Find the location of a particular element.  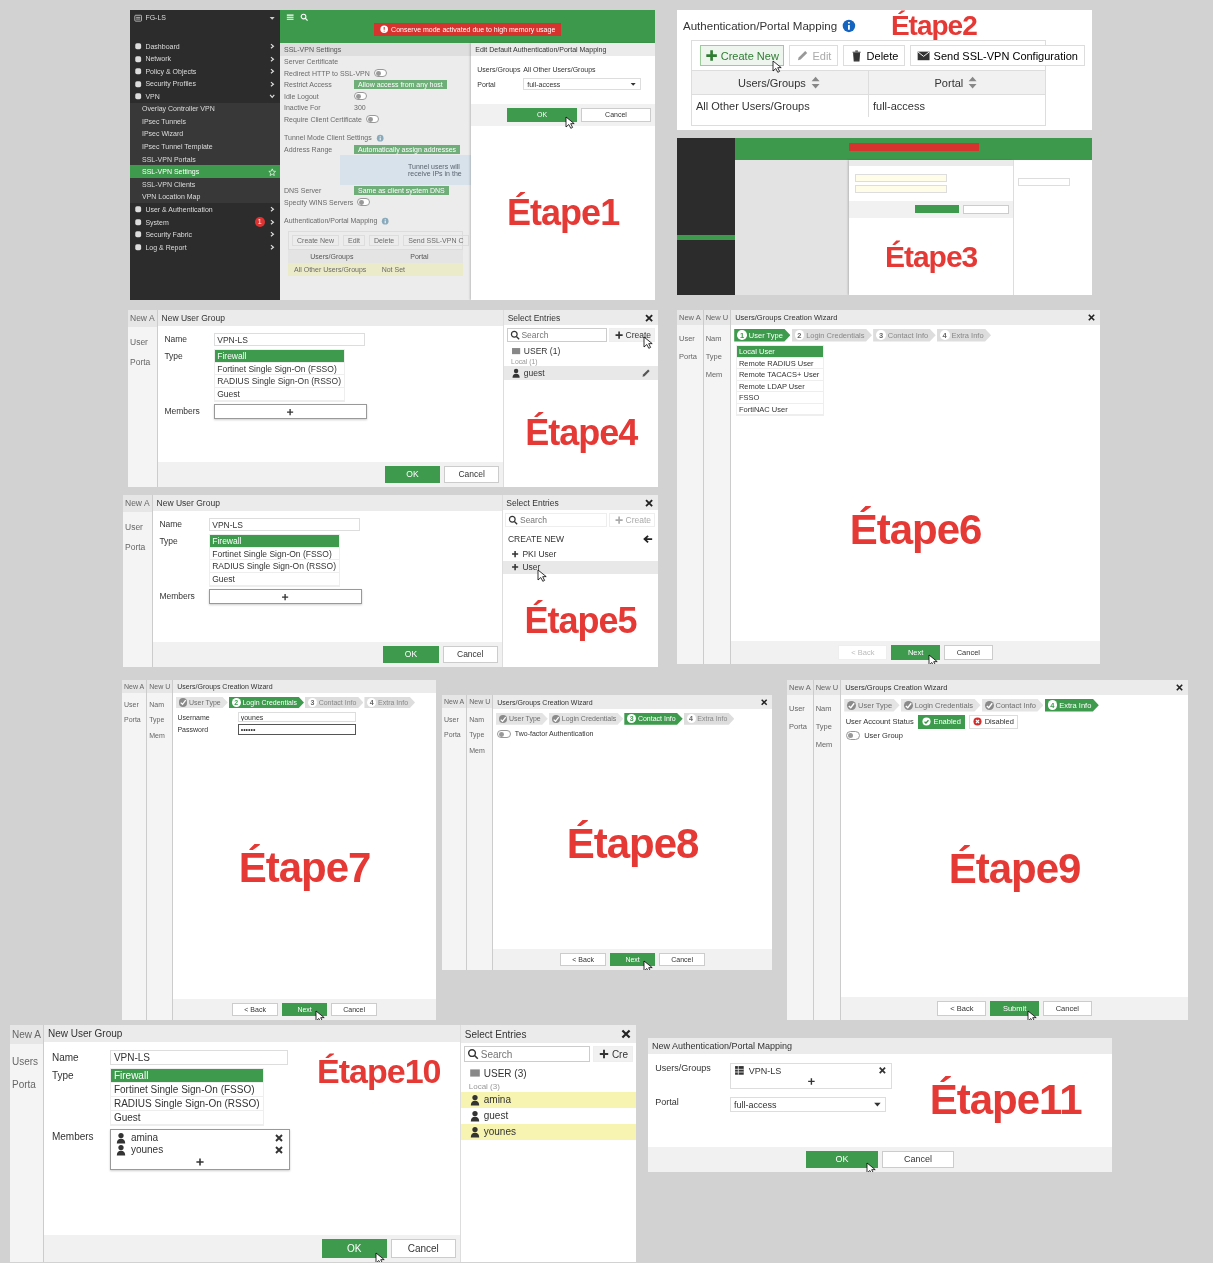

step-label: Étape10 is located at coordinates (379, 1071).